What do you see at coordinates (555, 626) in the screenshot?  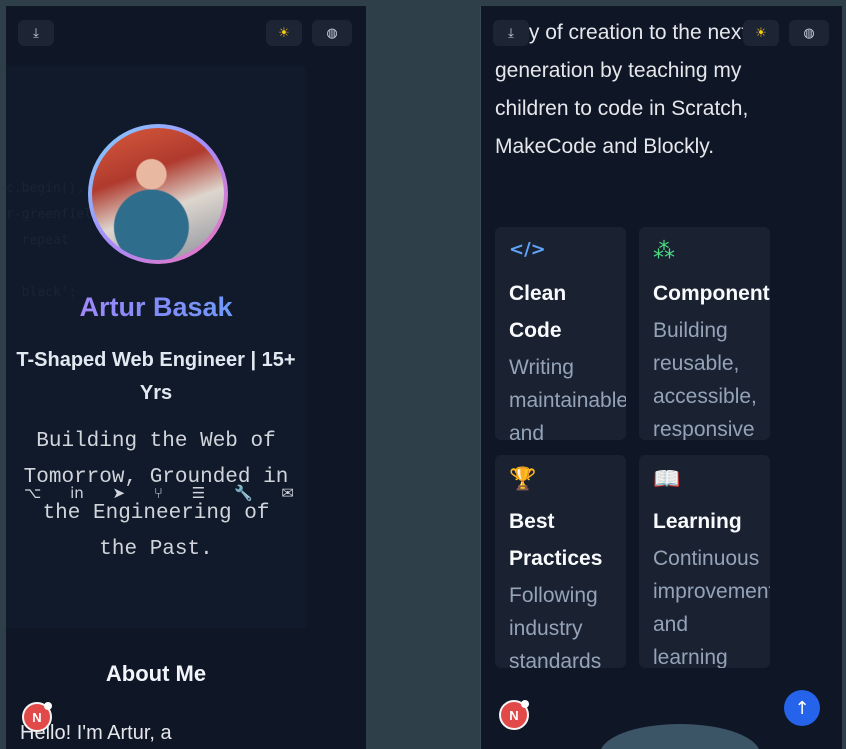 I see `card-description: Following industry standards` at bounding box center [555, 626].